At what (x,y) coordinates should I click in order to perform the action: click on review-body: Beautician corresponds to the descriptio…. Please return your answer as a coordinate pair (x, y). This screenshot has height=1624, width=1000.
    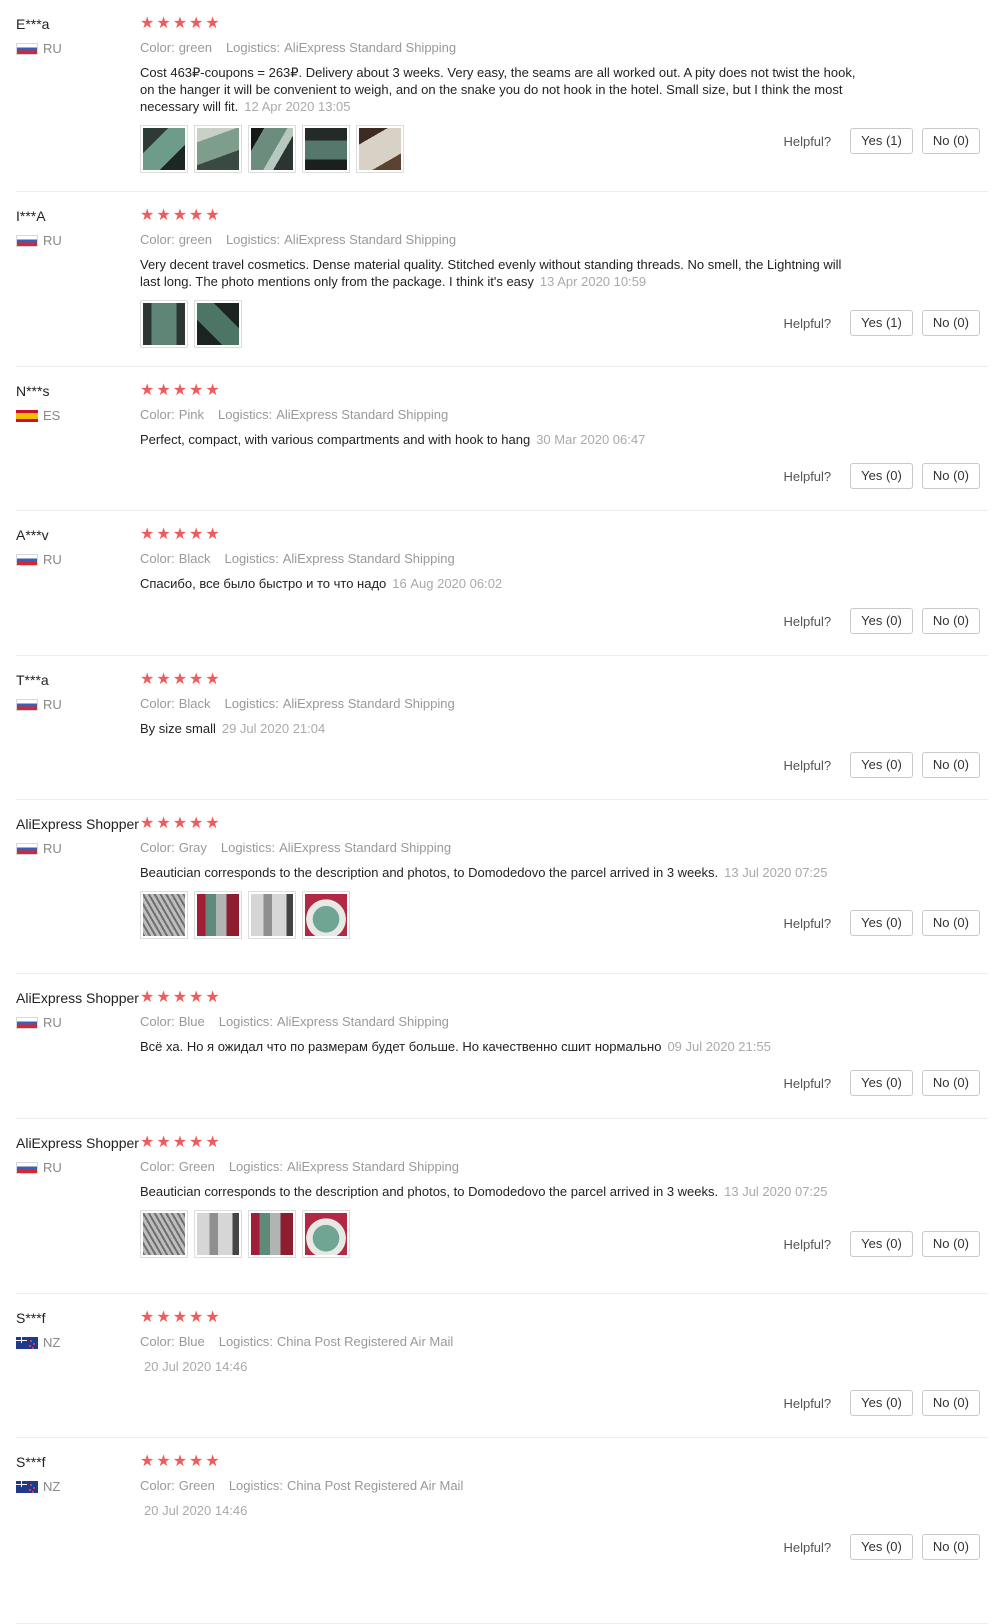
    Looking at the image, I should click on (429, 1191).